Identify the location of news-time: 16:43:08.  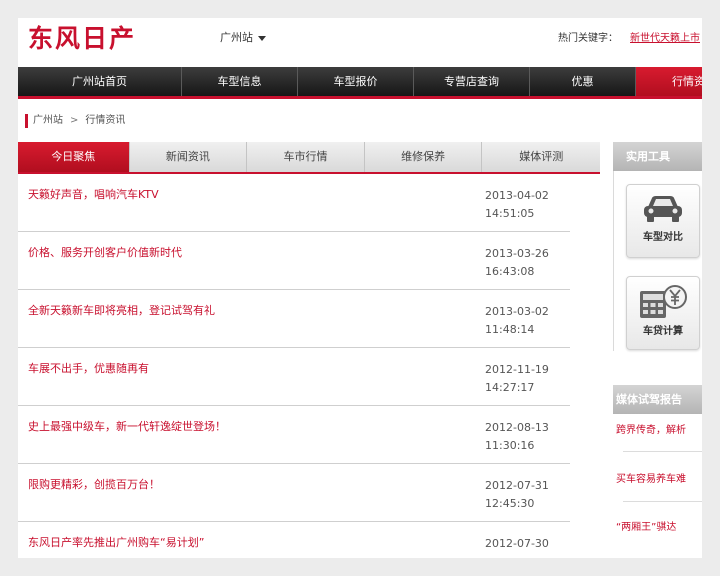
(510, 271).